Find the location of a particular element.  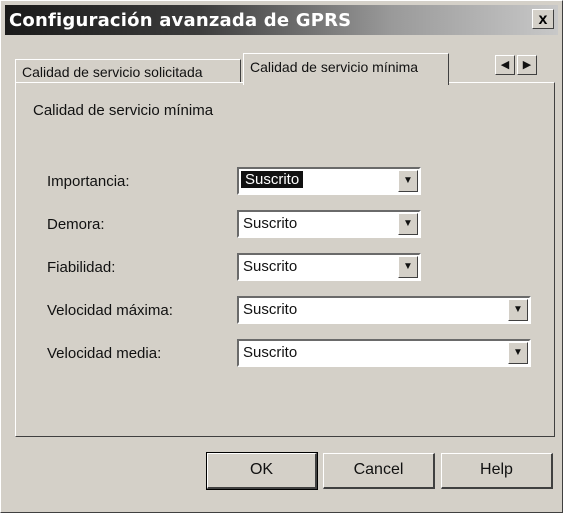

cancel-button: Cancel is located at coordinates (379, 471).